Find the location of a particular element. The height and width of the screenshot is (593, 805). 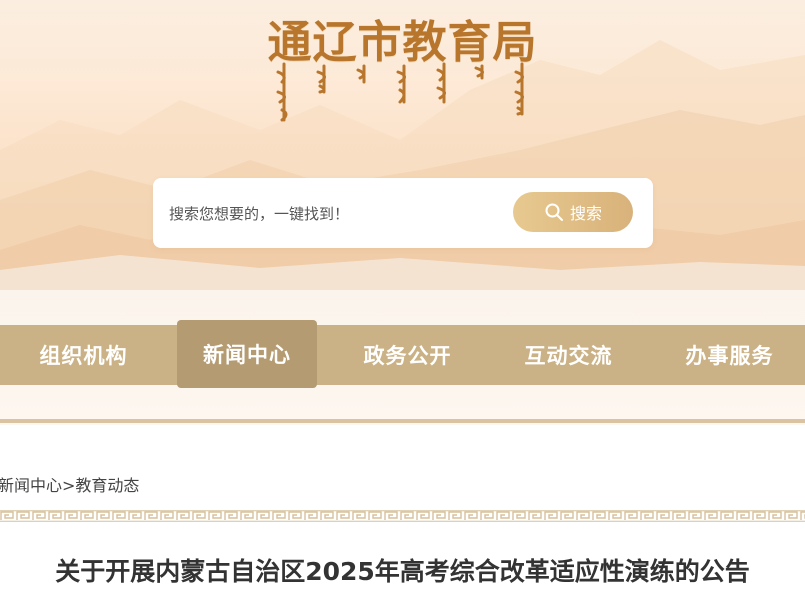

nav-item-news-center: 新闻中心 is located at coordinates (247, 354).